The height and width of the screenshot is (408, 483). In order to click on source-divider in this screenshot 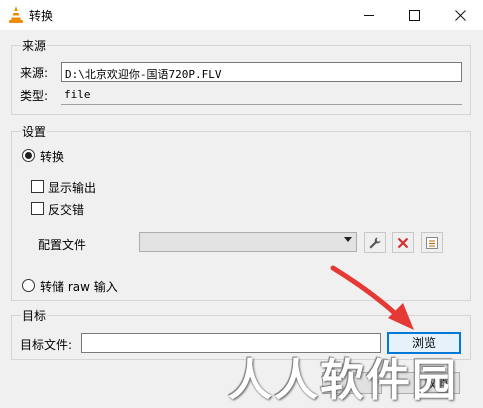, I will do `click(261, 104)`.